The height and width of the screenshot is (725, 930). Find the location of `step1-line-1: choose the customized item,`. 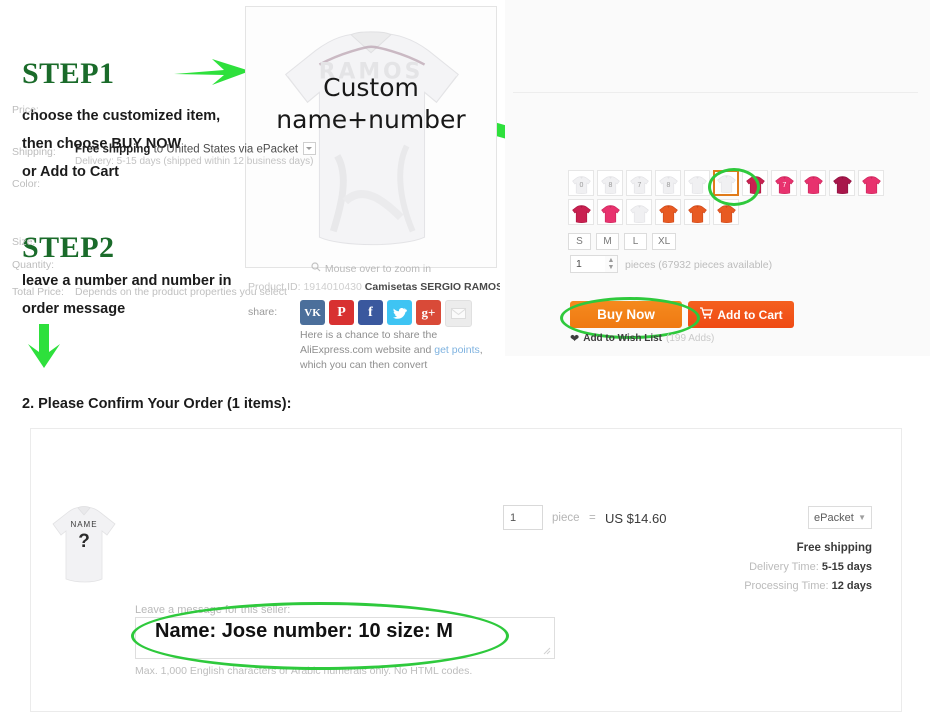

step1-line-1: choose the customized item, is located at coordinates (121, 116).